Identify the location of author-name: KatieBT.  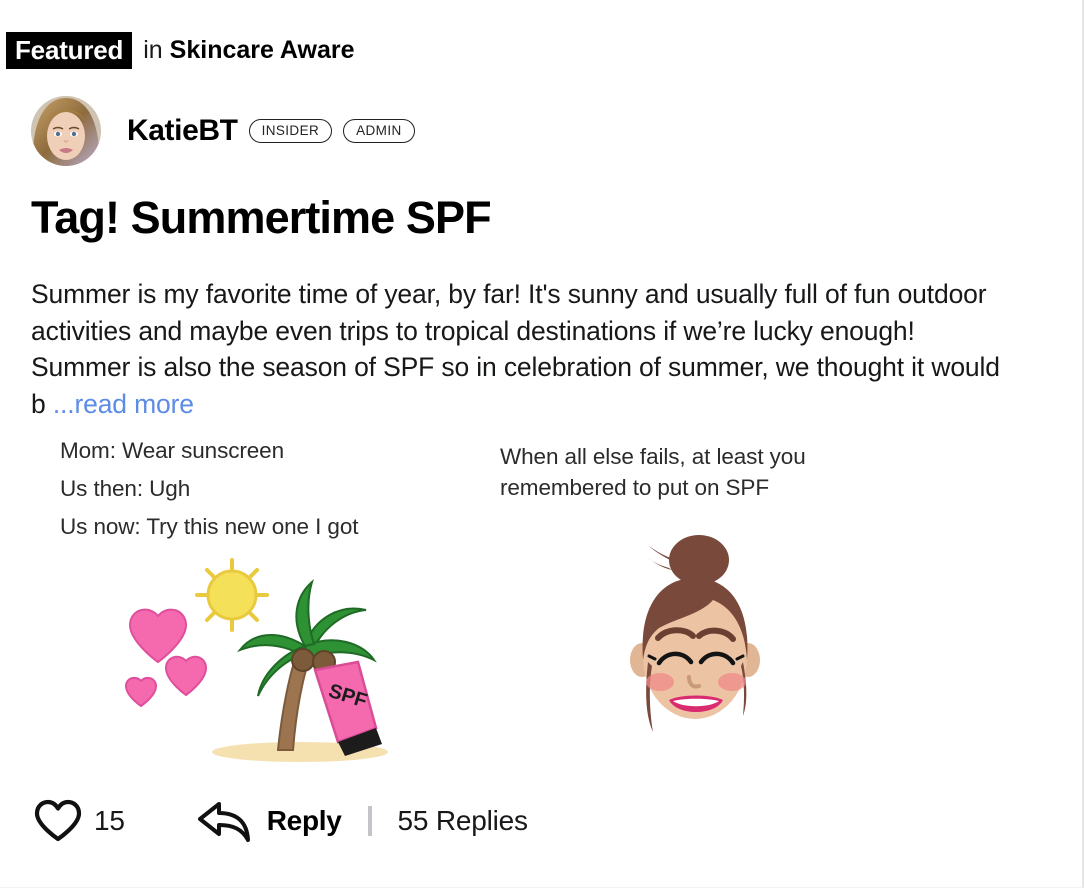
(182, 131).